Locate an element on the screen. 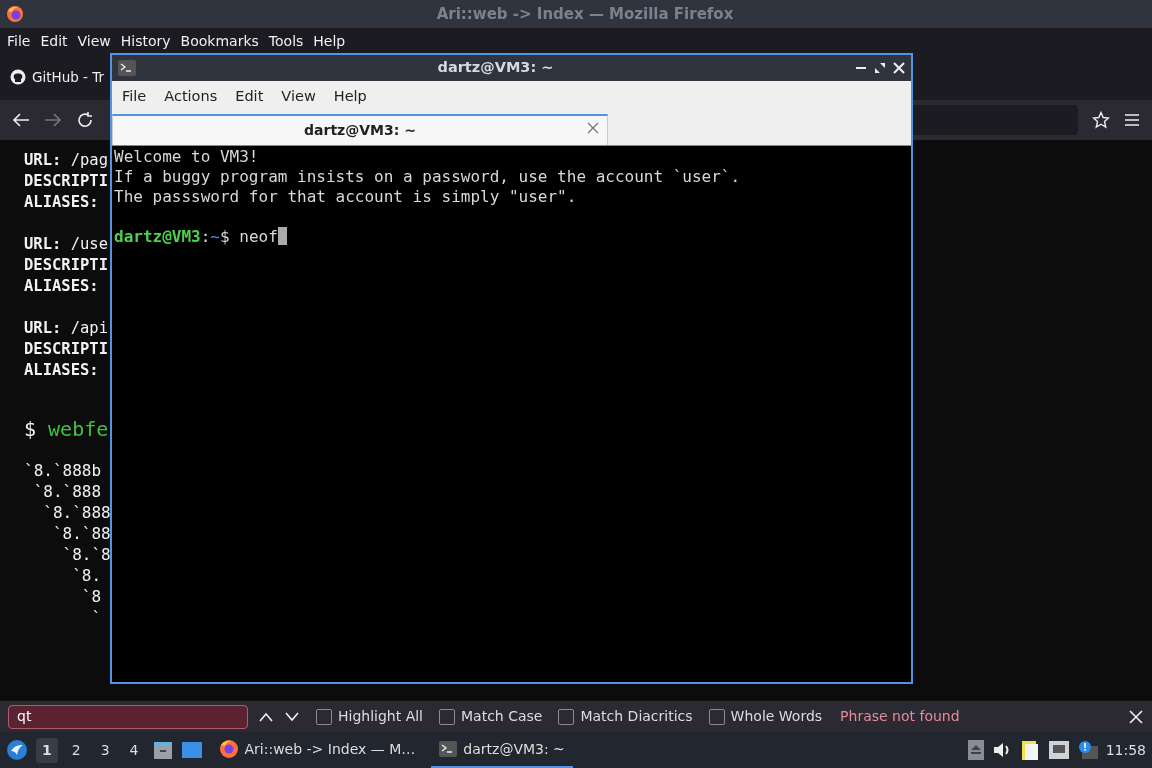  command-line: dartz@VM3:~$ neof is located at coordinates (511, 237).